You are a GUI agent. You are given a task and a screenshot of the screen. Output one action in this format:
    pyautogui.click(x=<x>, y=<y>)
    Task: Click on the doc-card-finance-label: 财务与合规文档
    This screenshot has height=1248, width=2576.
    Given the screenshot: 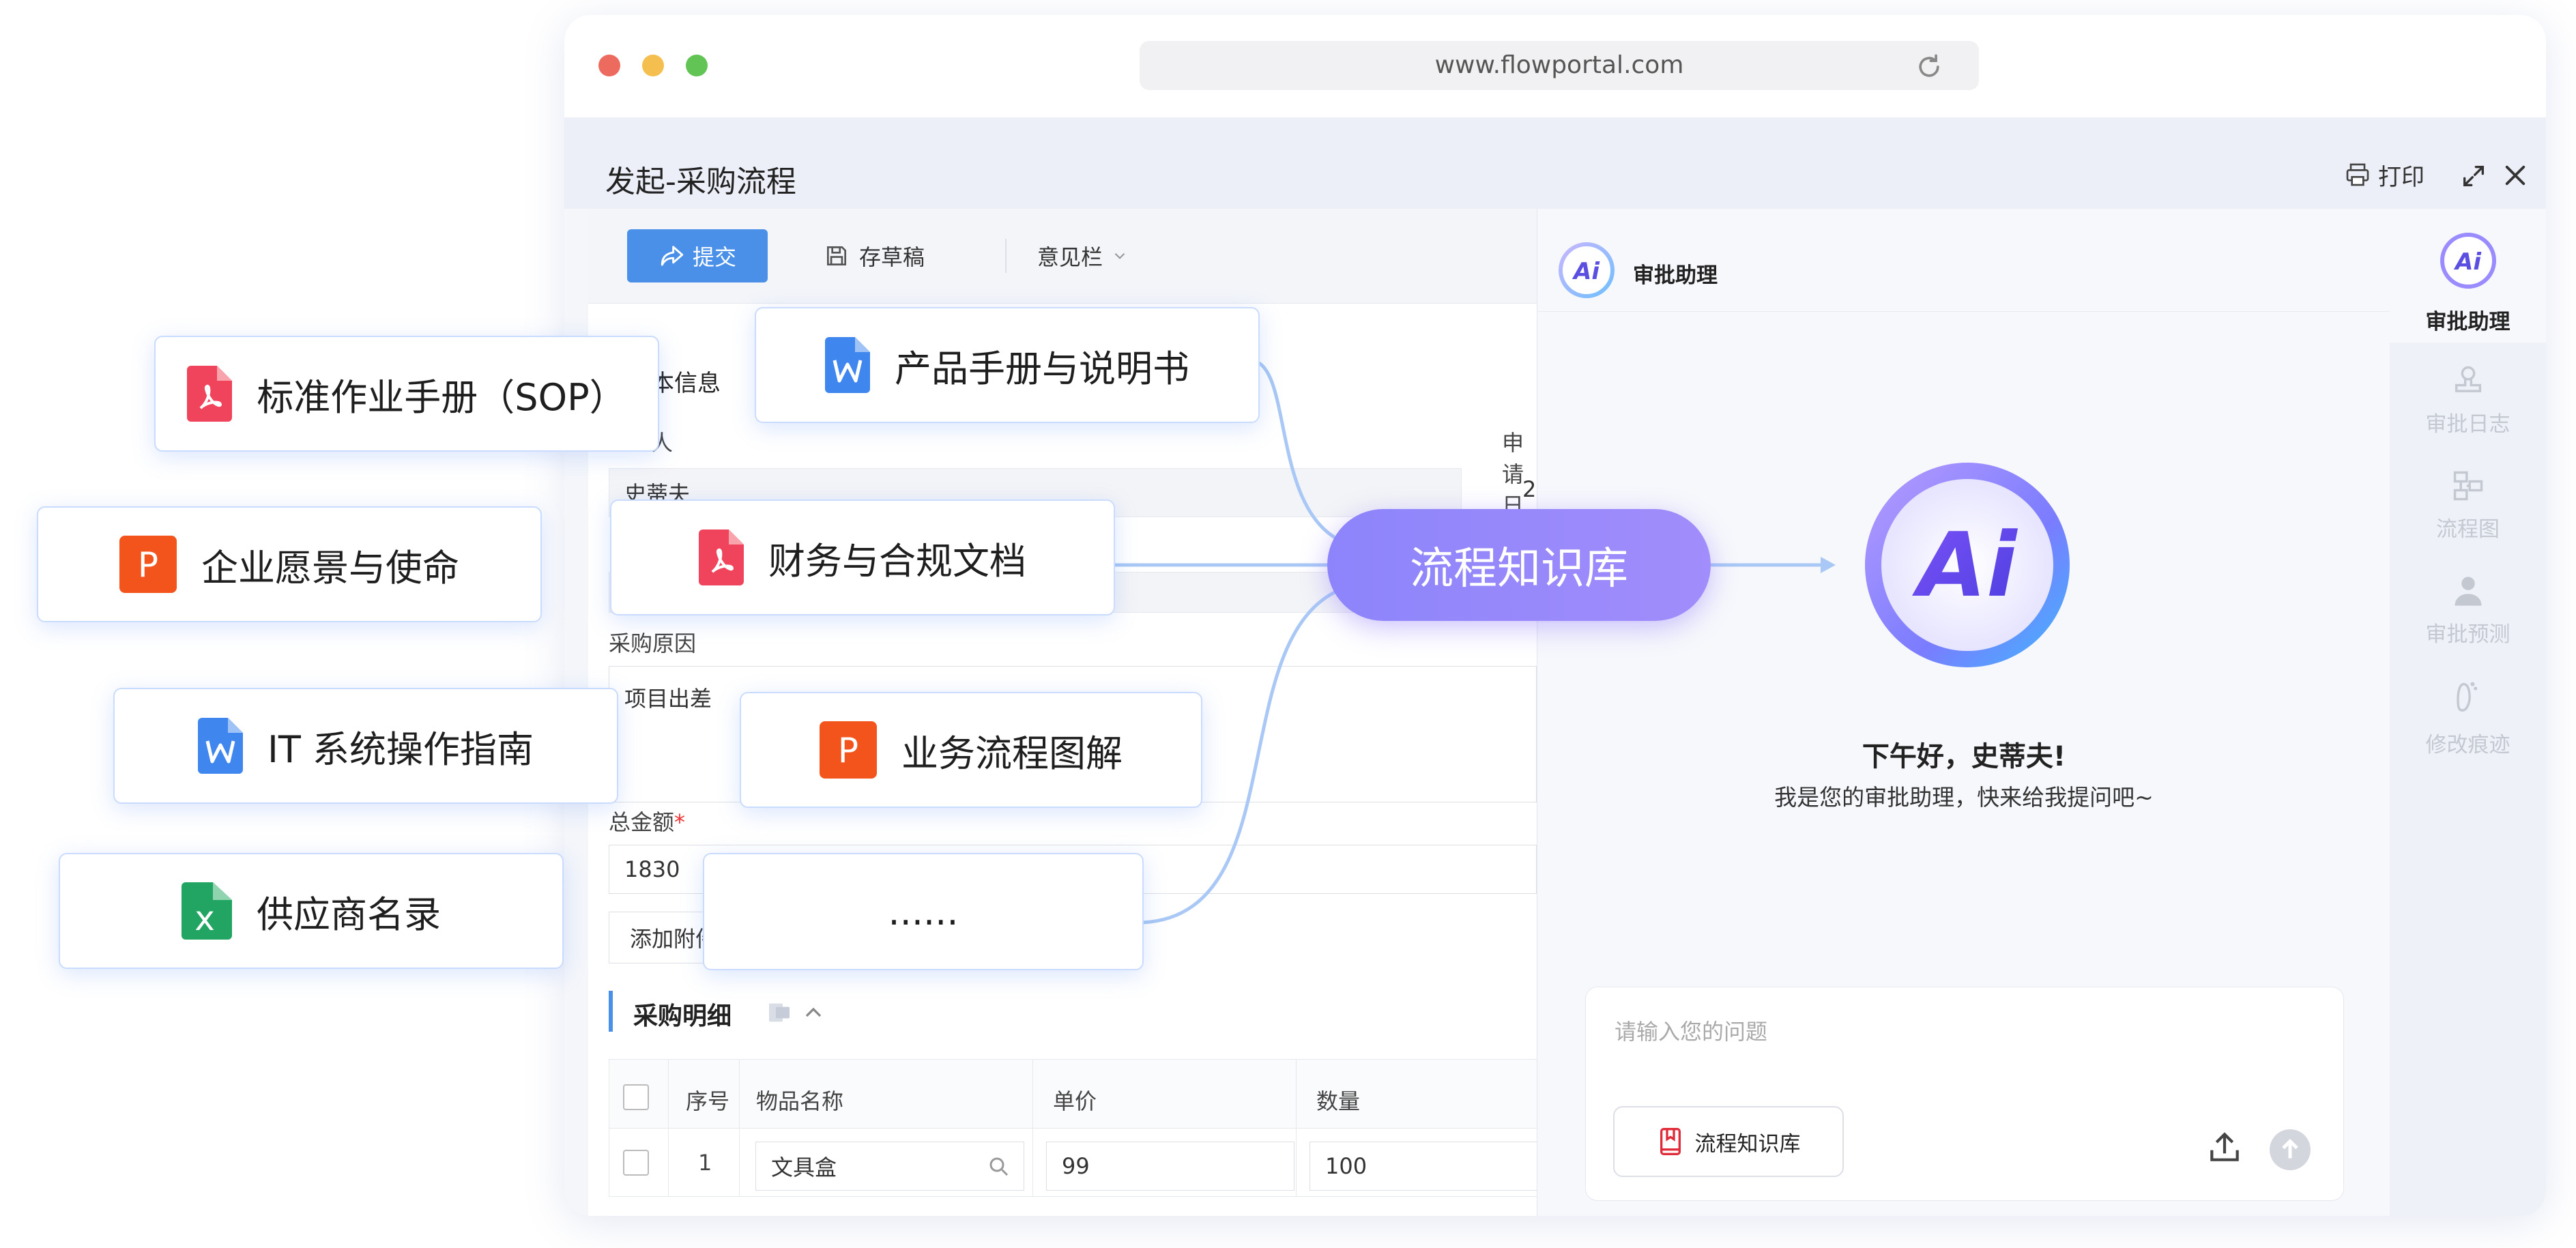 What is the action you would take?
    pyautogui.click(x=897, y=561)
    